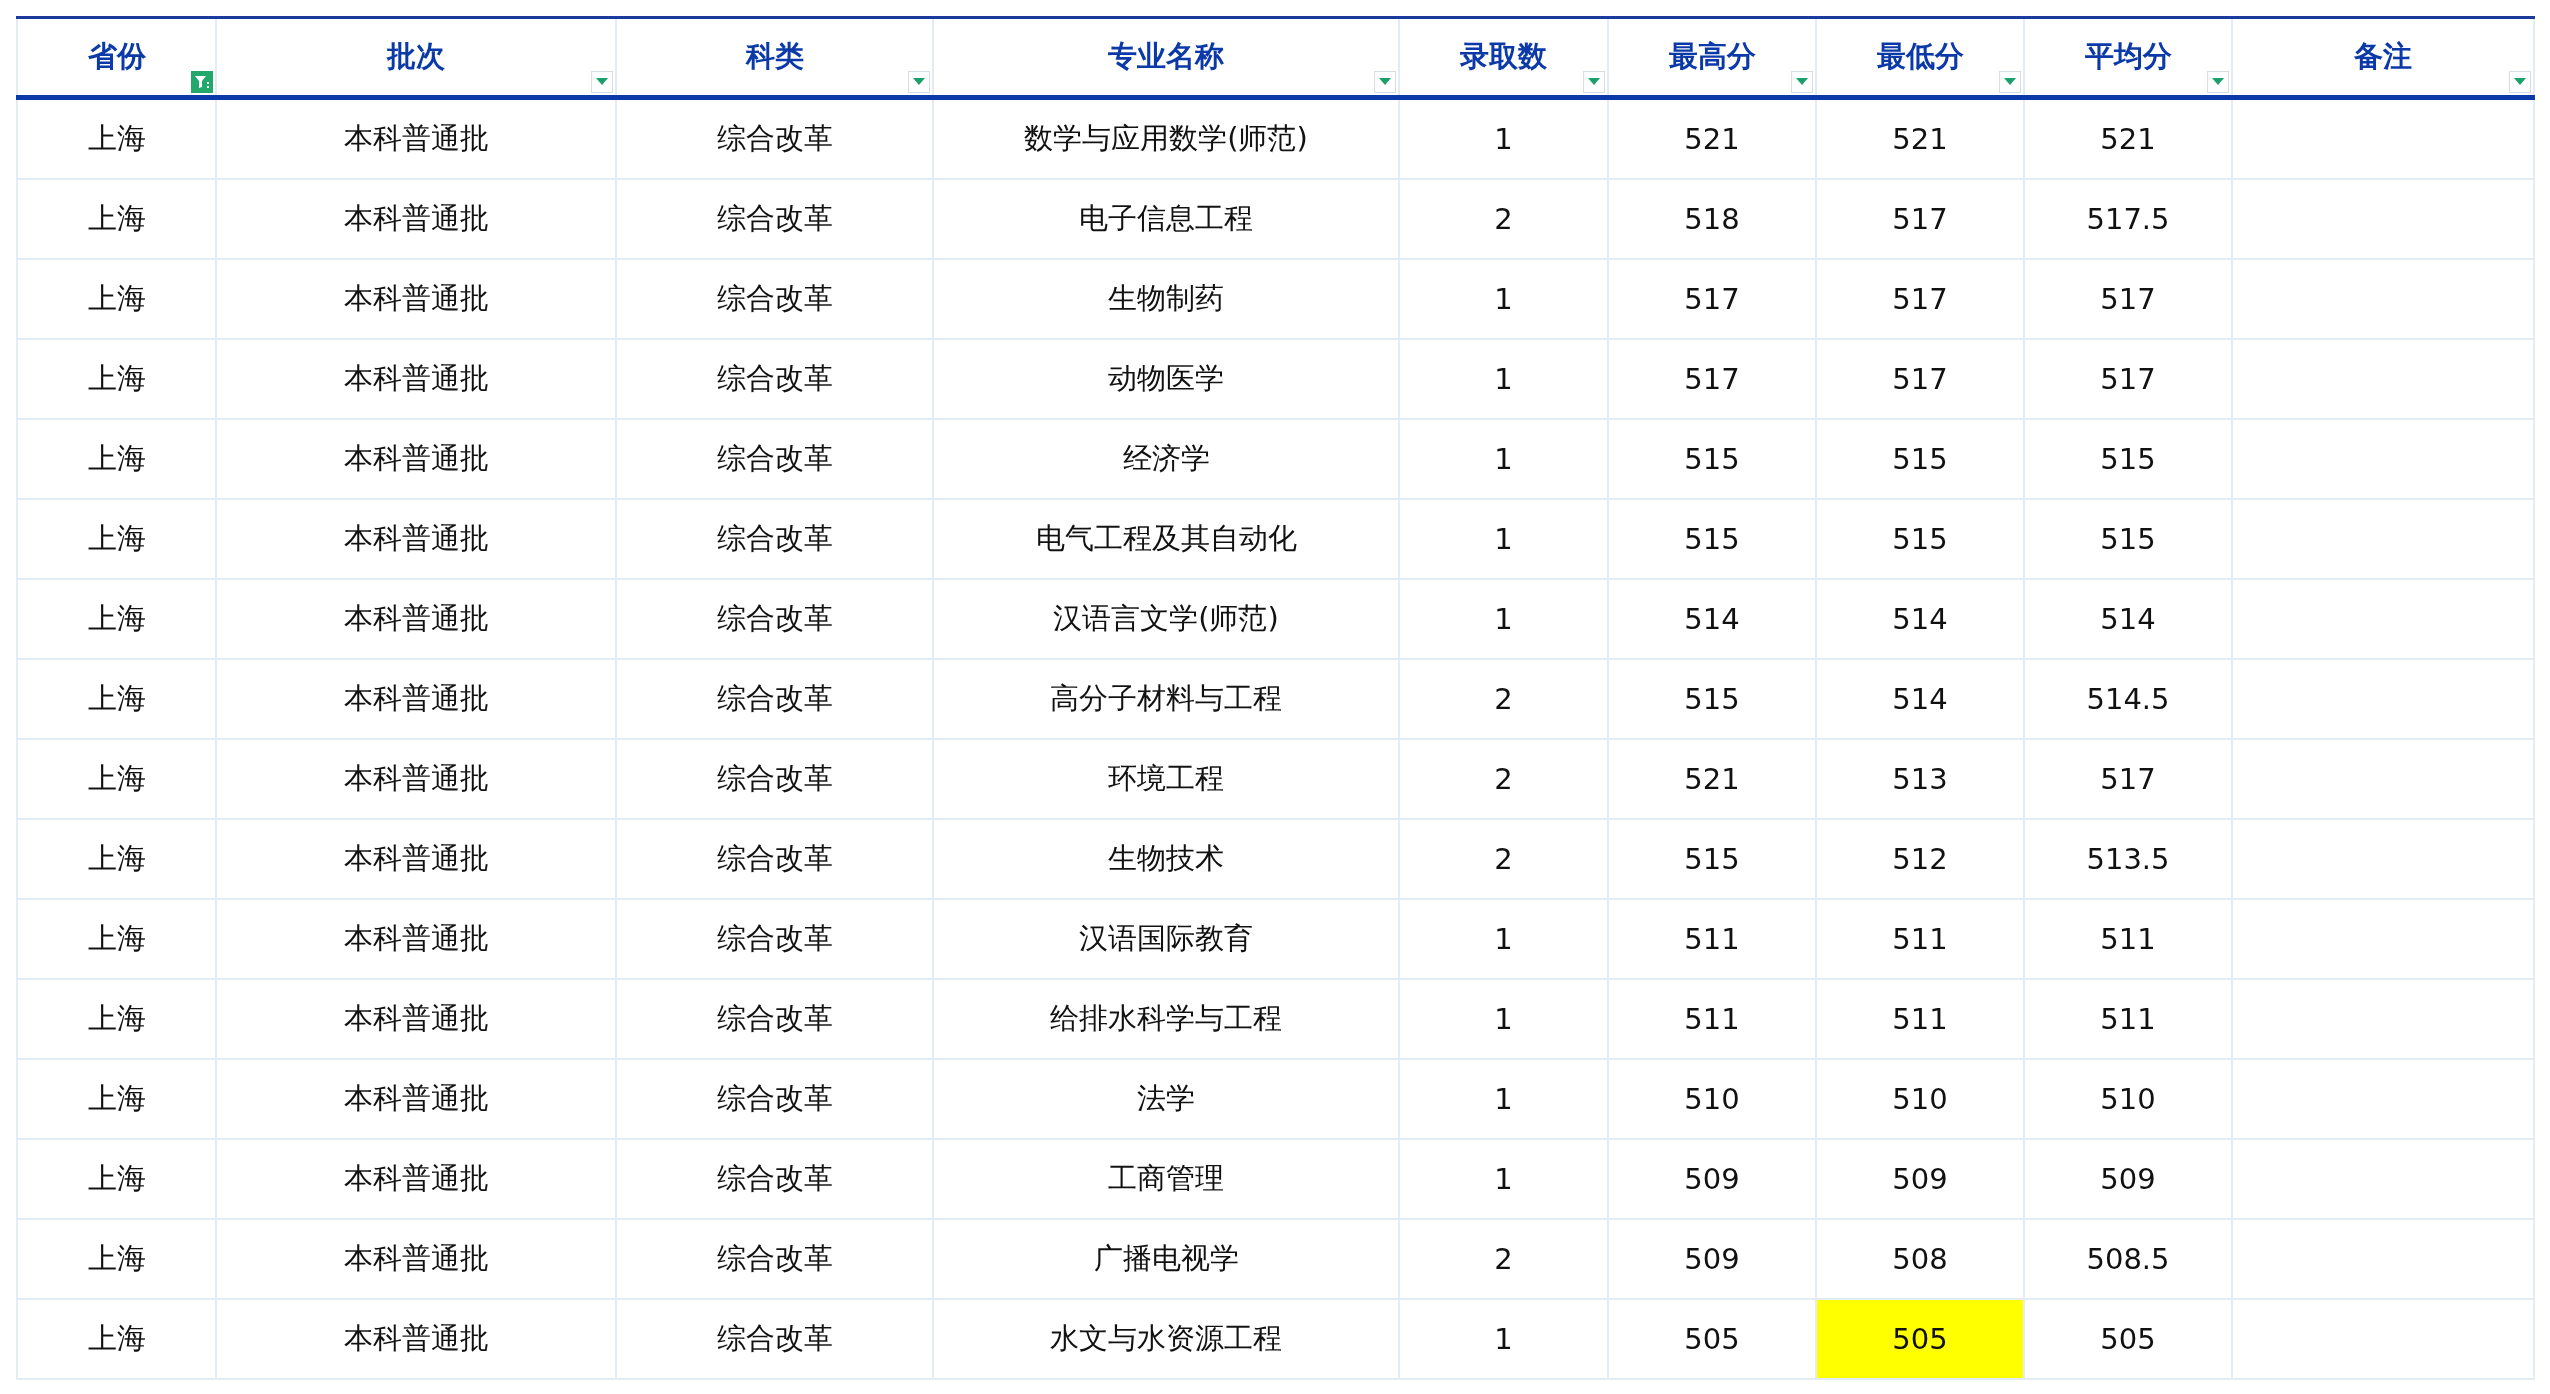 This screenshot has width=2550, height=1394. I want to click on filter-icon, so click(202, 82).